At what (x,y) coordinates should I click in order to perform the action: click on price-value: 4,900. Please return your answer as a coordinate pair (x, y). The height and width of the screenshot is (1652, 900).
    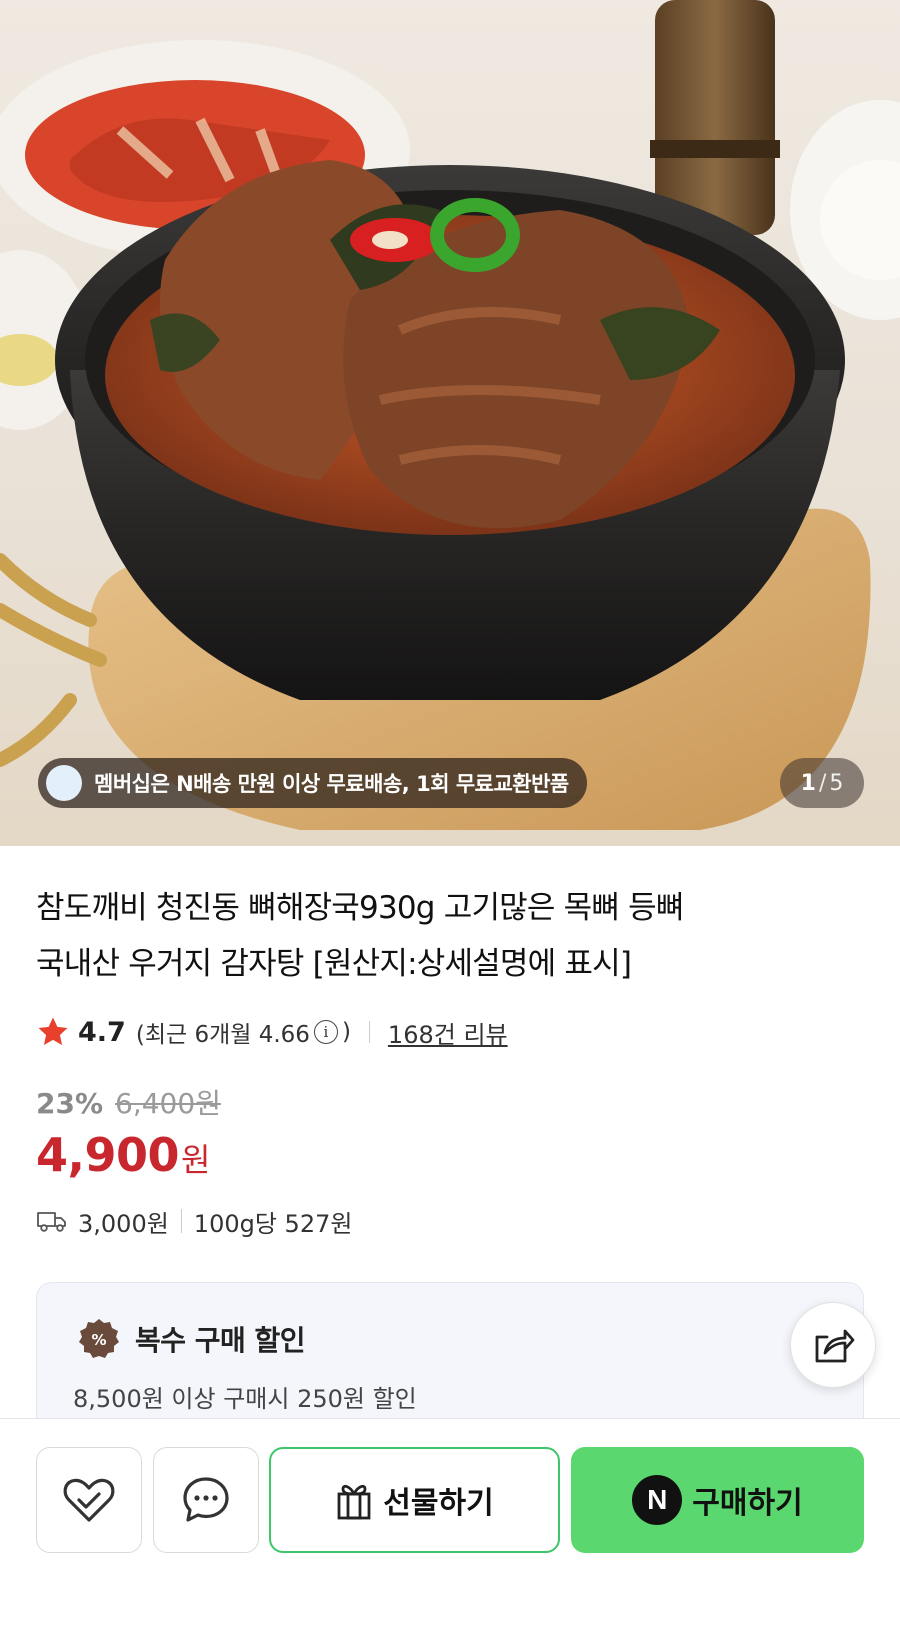
    Looking at the image, I should click on (108, 1155).